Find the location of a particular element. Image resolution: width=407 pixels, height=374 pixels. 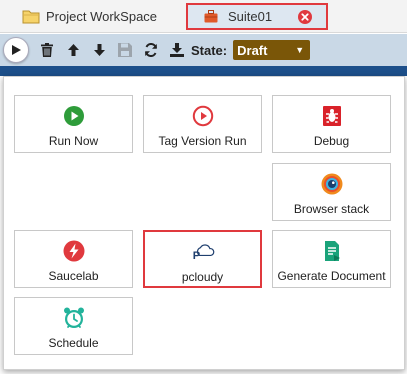

move-down-button is located at coordinates (99, 50).